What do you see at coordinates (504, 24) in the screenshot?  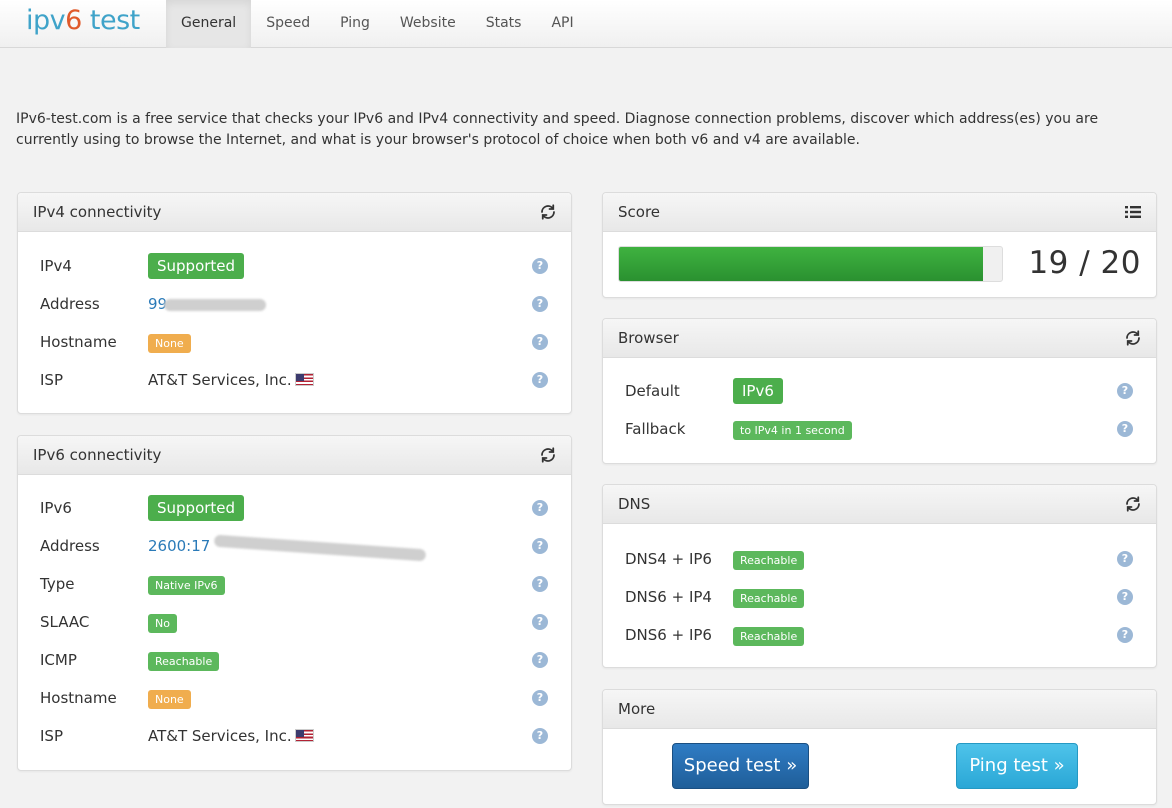 I see `nav-tab-stats: Stats` at bounding box center [504, 24].